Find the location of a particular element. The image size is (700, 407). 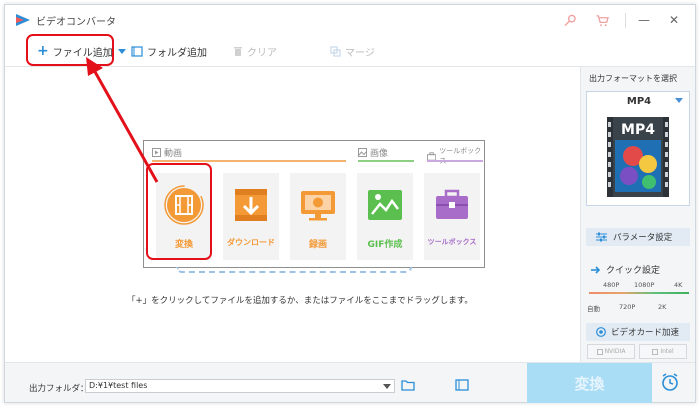

annotation-arrow is located at coordinates (122, 120).